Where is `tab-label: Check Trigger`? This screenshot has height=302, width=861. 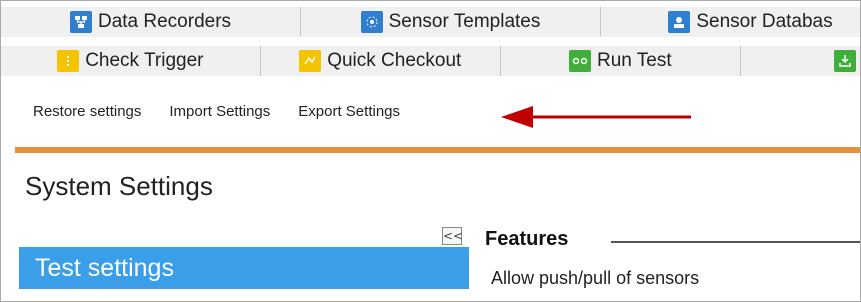
tab-label: Check Trigger is located at coordinates (144, 60).